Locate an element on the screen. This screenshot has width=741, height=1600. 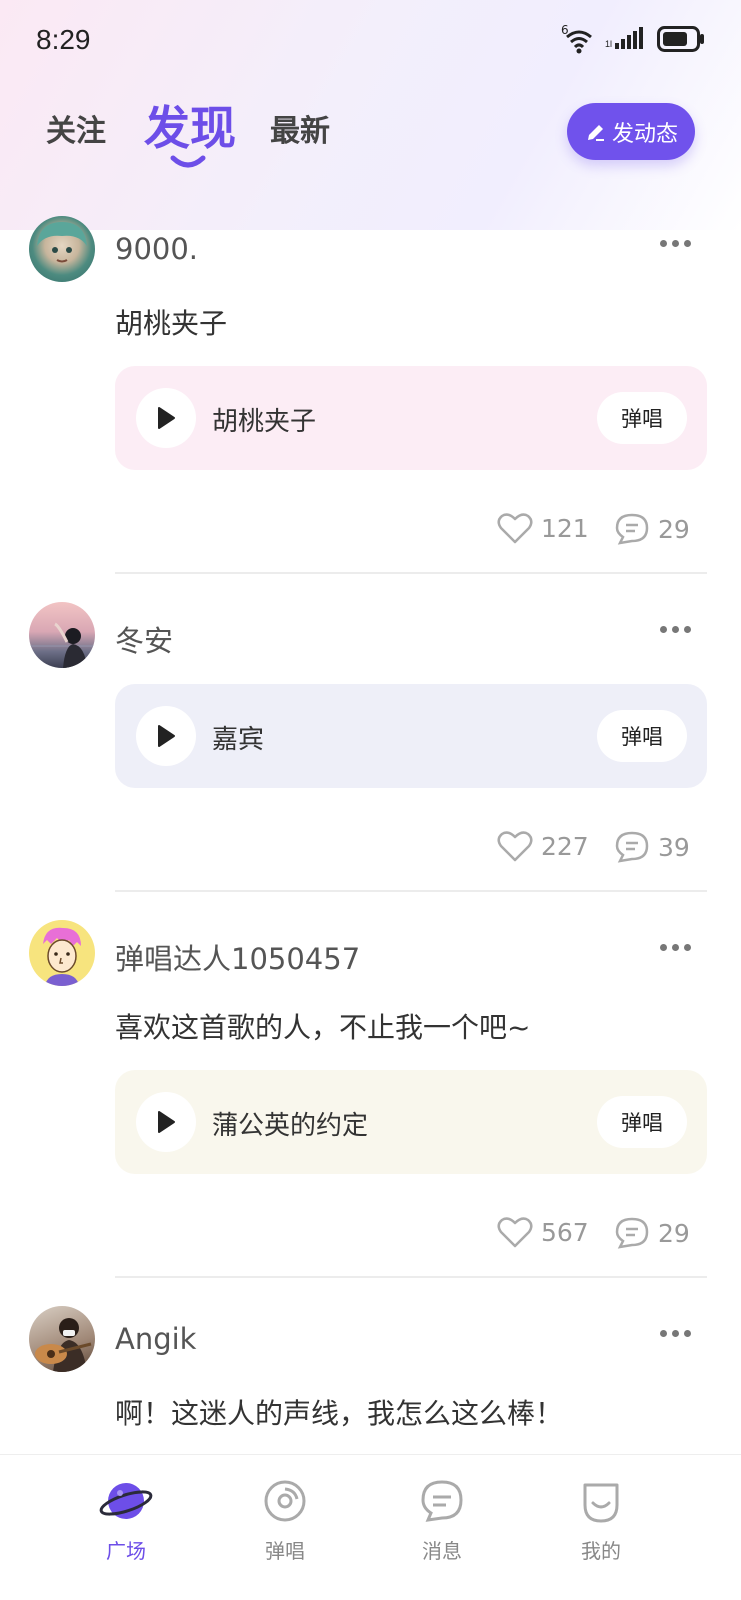
like-button: 567 is located at coordinates (543, 1232).